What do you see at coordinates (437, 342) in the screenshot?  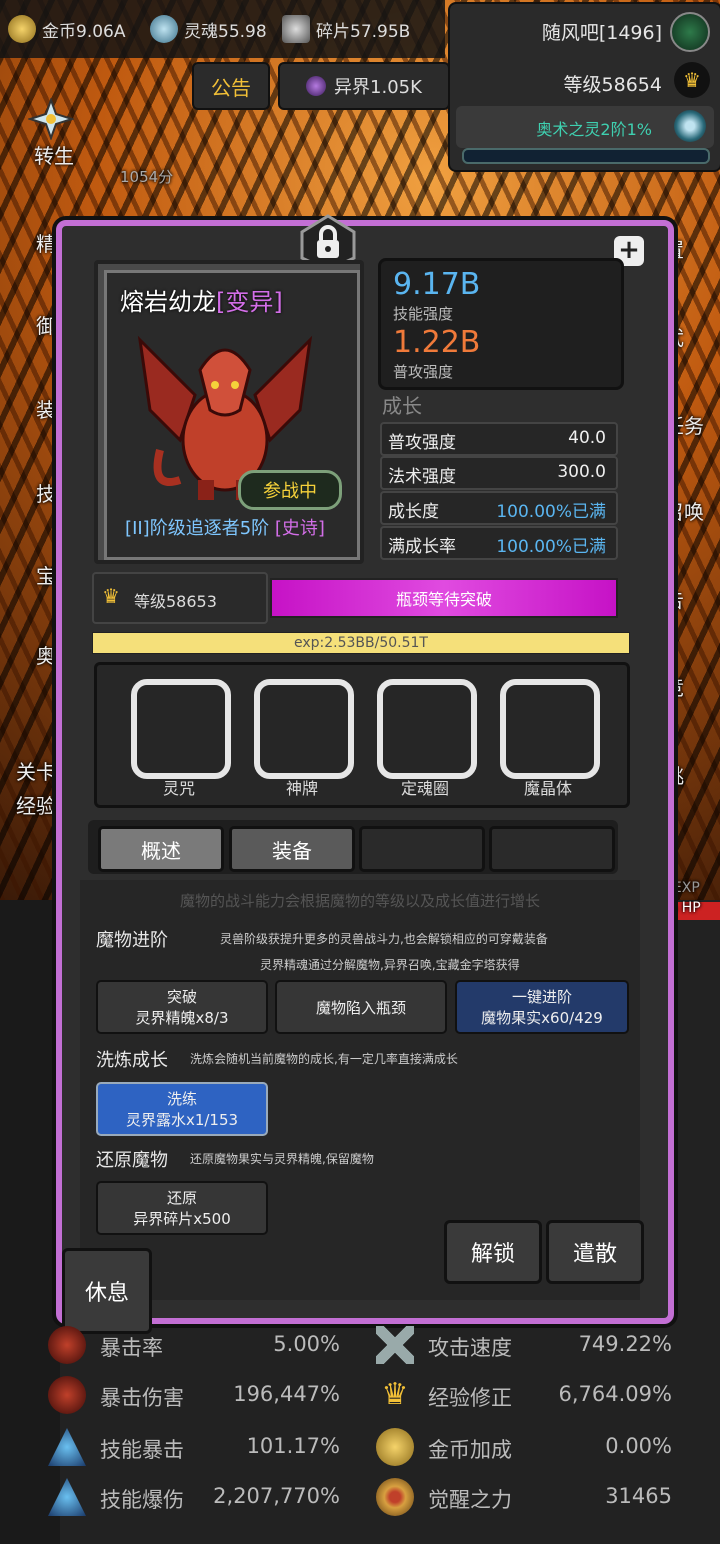 I see `attack-power-value: 1.22B` at bounding box center [437, 342].